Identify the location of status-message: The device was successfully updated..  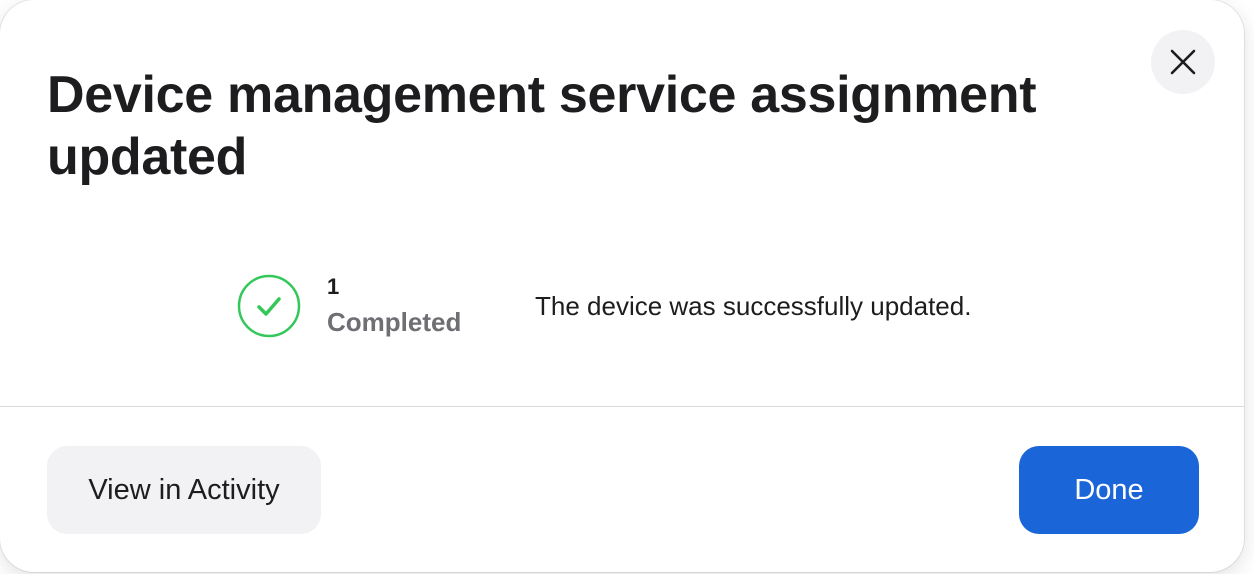
(753, 306).